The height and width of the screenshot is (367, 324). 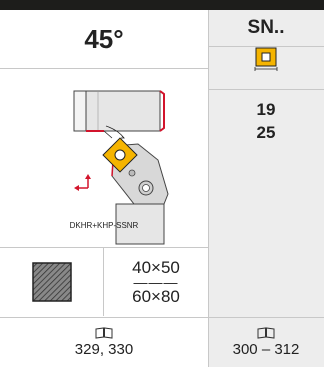 What do you see at coordinates (266, 121) in the screenshot?
I see `insert-sizes: 19 25` at bounding box center [266, 121].